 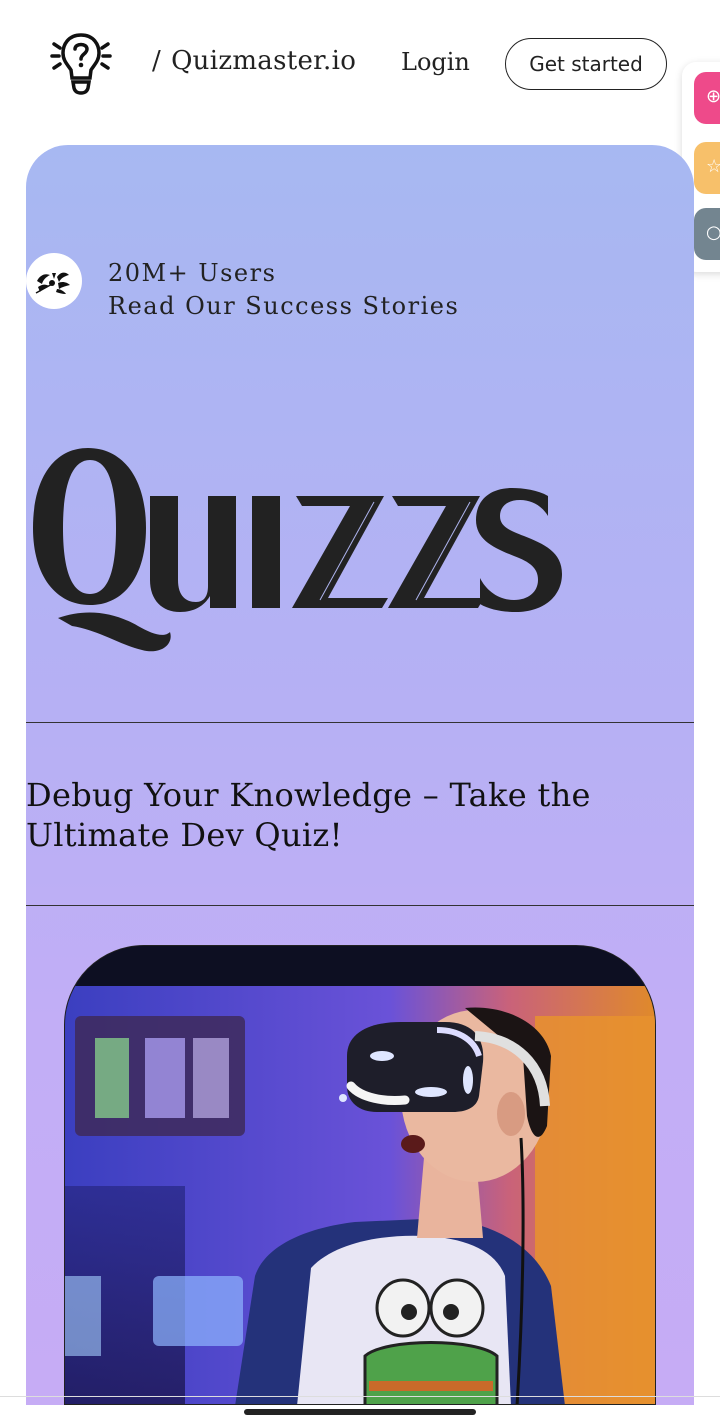 What do you see at coordinates (713, 232) in the screenshot?
I see `search-icon: ○` at bounding box center [713, 232].